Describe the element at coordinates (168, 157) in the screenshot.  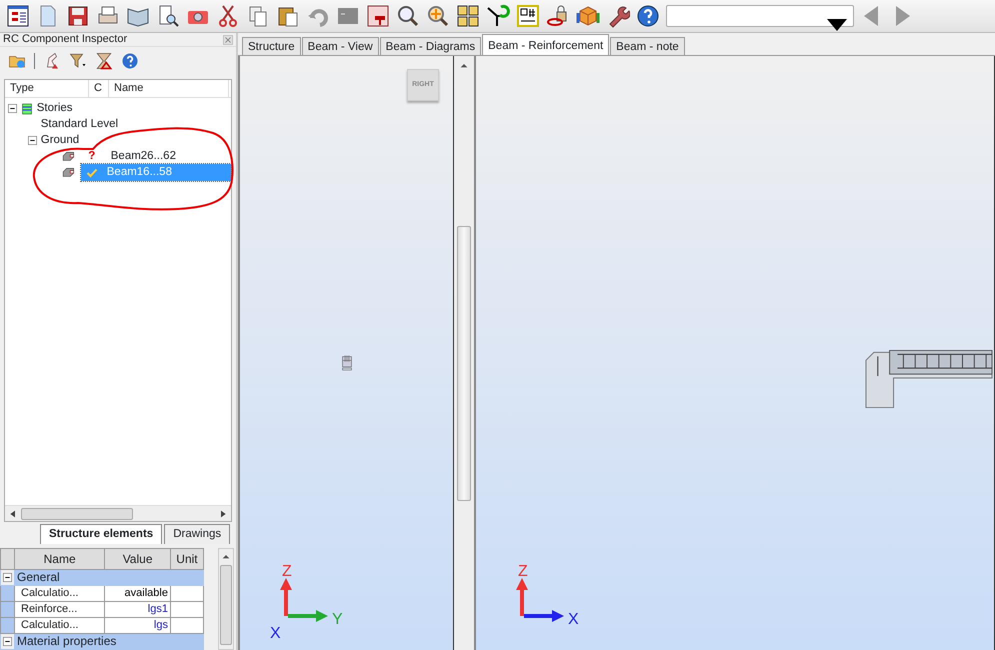
I see `tree-item: Beam26...62` at that location.